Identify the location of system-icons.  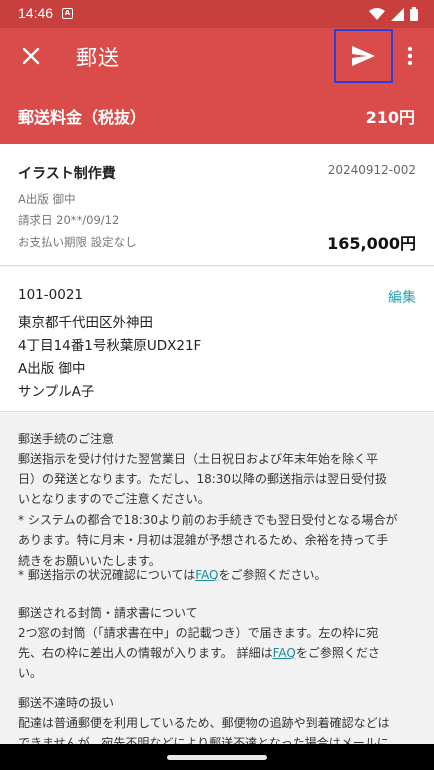
(393, 14).